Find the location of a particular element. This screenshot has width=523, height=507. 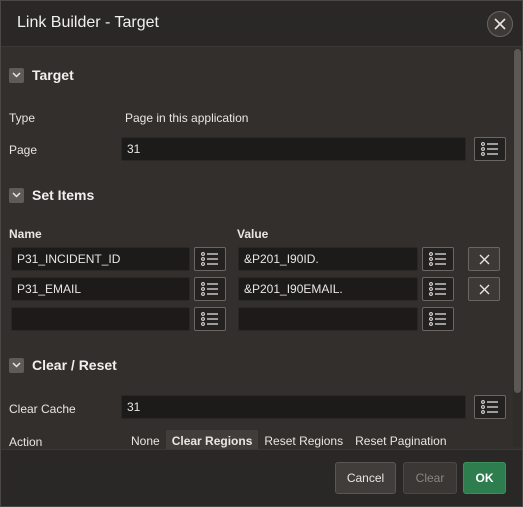

item-name-input: P31_INCIDENT_ID is located at coordinates (100, 259).